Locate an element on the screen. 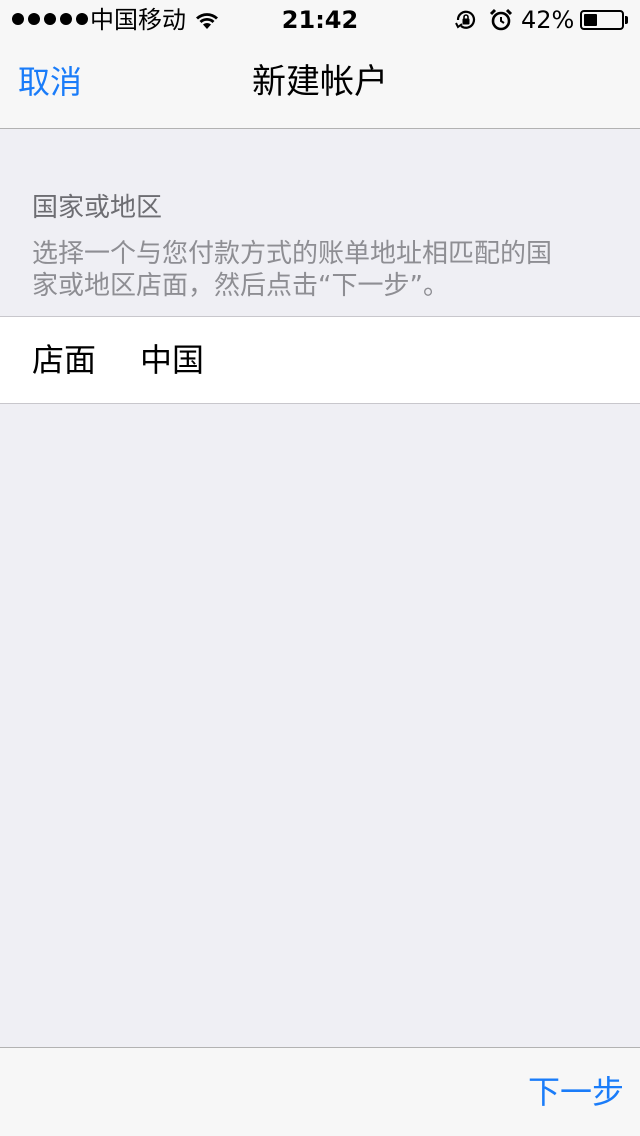  battery-icon is located at coordinates (604, 20).